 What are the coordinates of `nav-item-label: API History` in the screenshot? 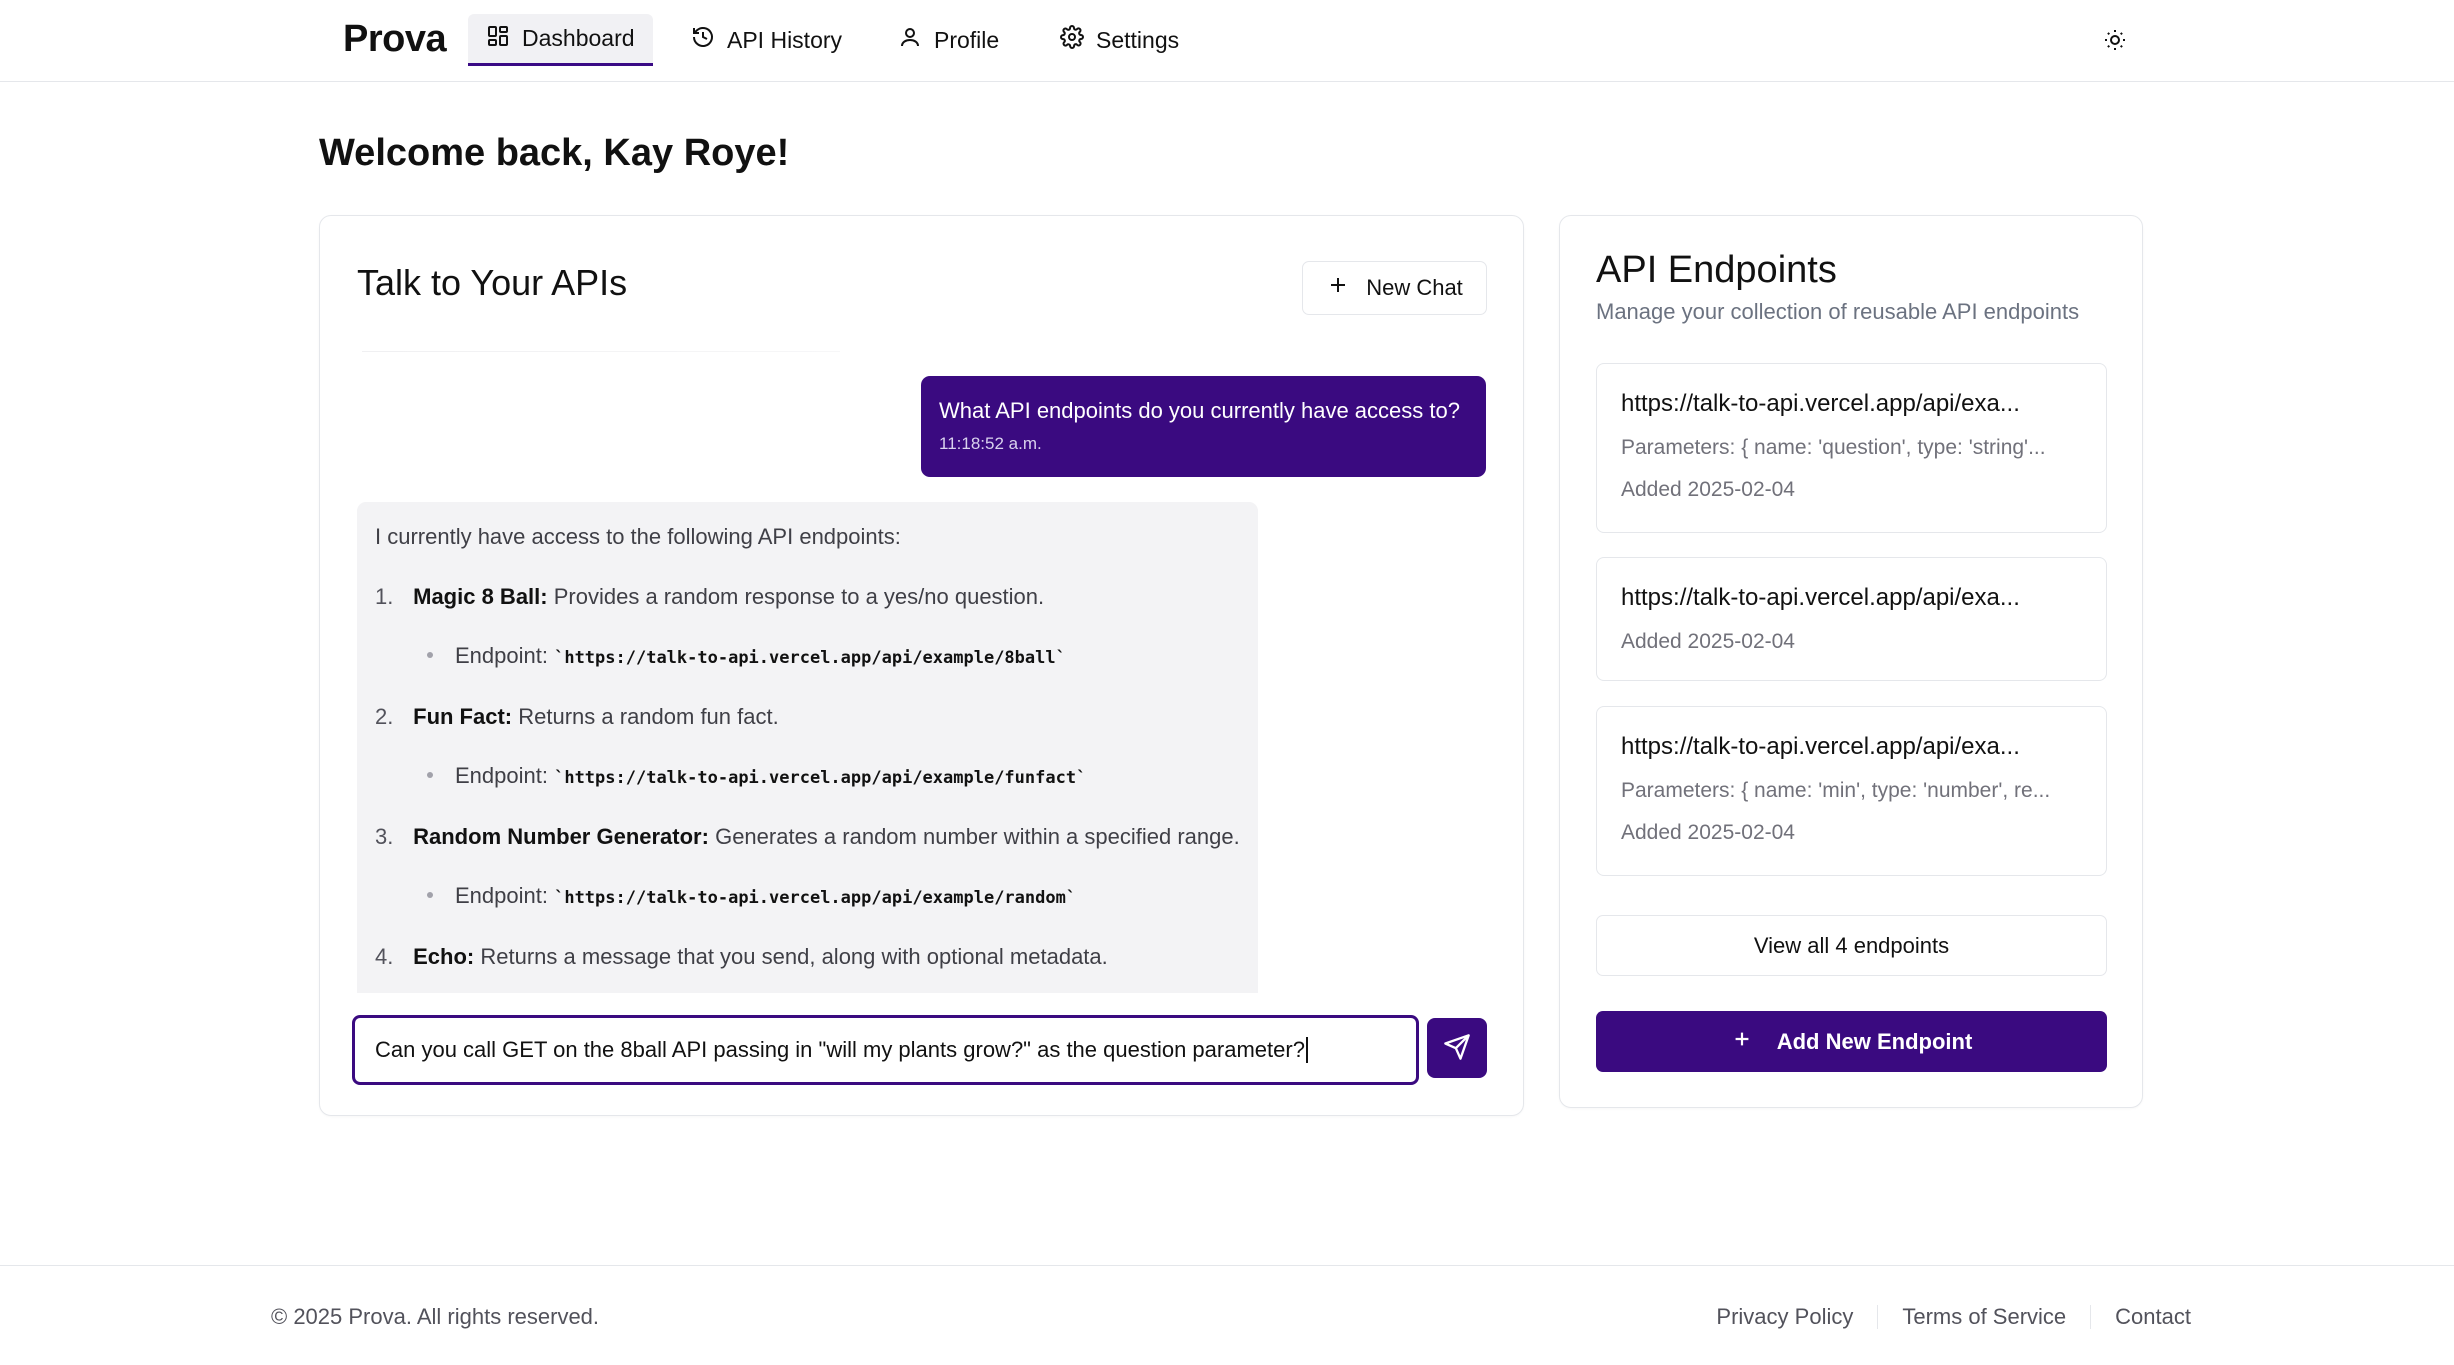 It's located at (785, 39).